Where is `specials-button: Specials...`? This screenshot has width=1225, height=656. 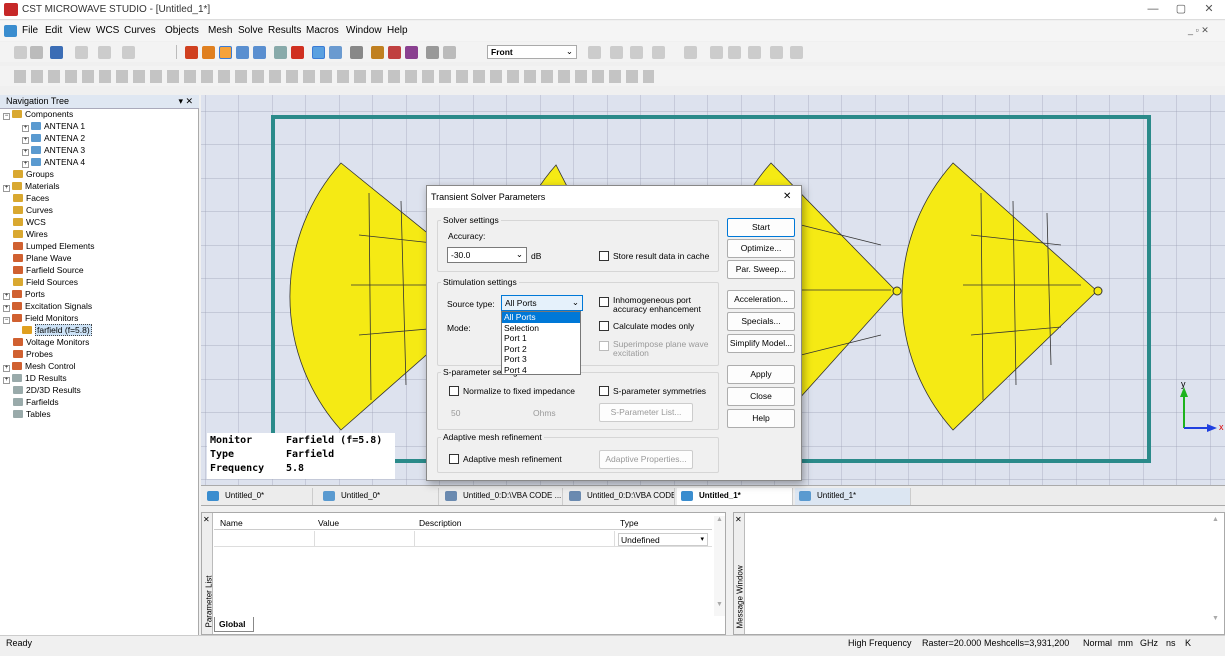
specials-button: Specials... is located at coordinates (761, 321).